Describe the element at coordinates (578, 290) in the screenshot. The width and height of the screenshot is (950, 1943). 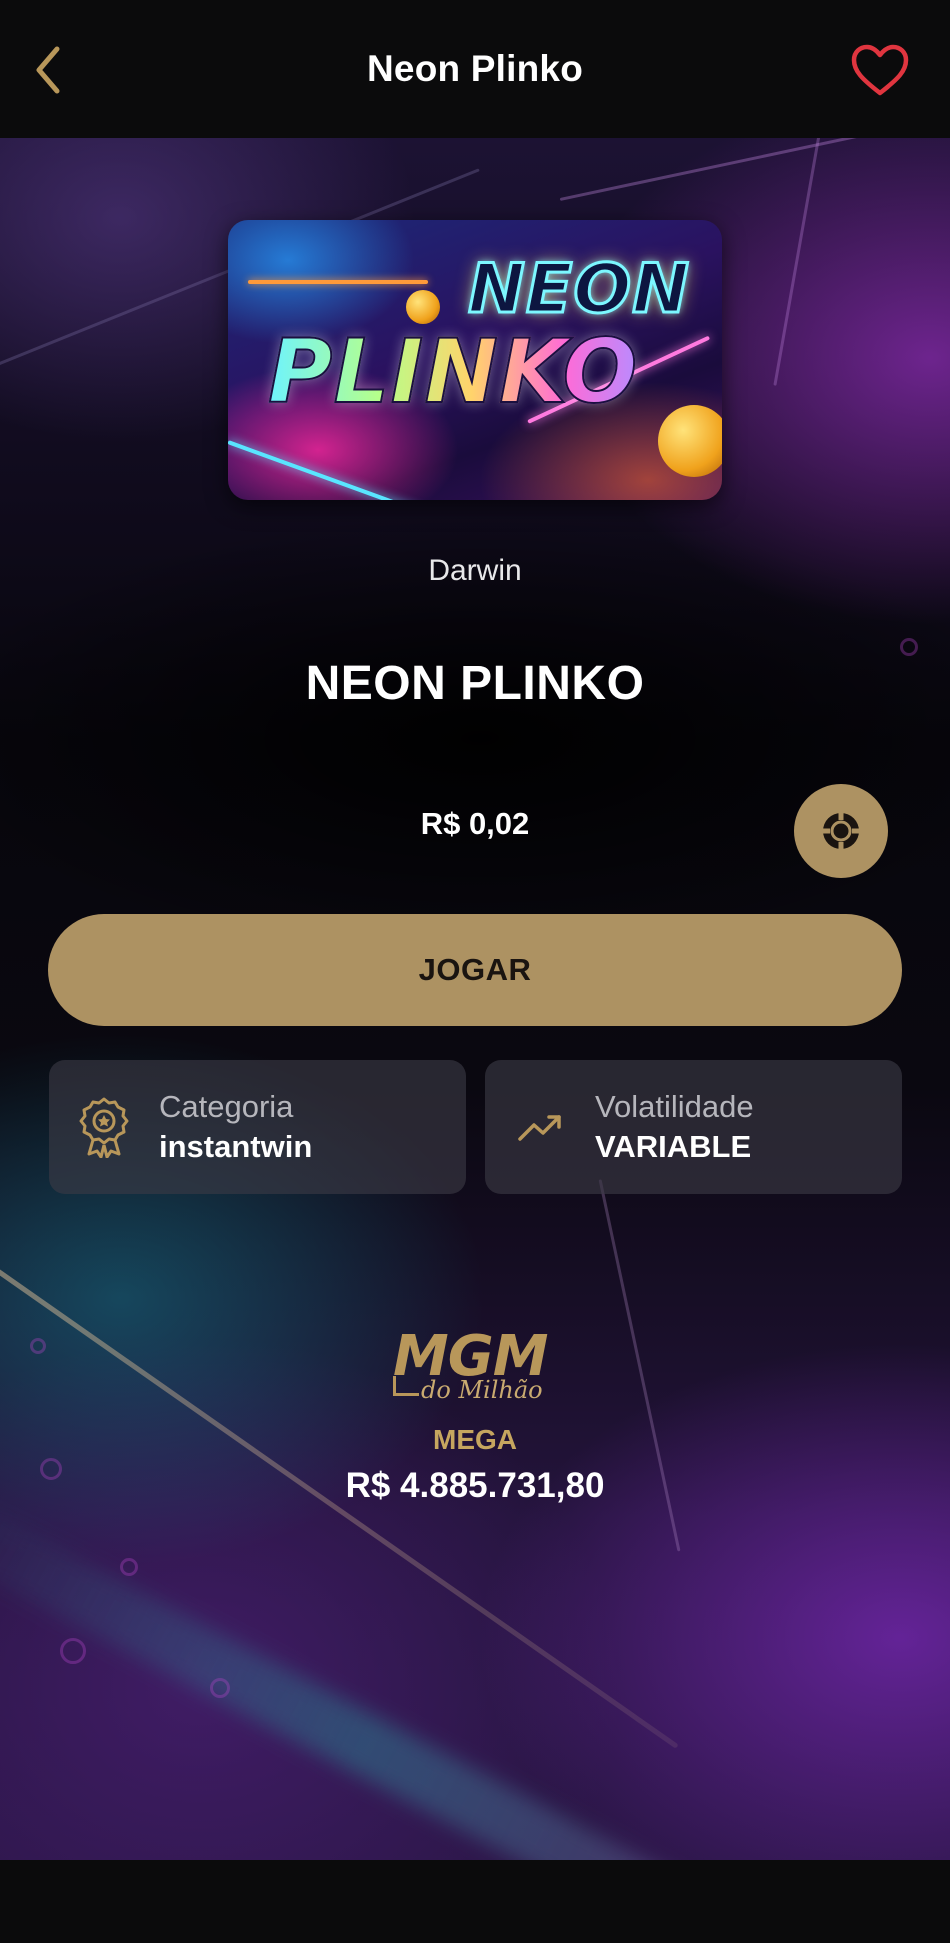
I see `thumbnail-title-neon: NEON` at that location.